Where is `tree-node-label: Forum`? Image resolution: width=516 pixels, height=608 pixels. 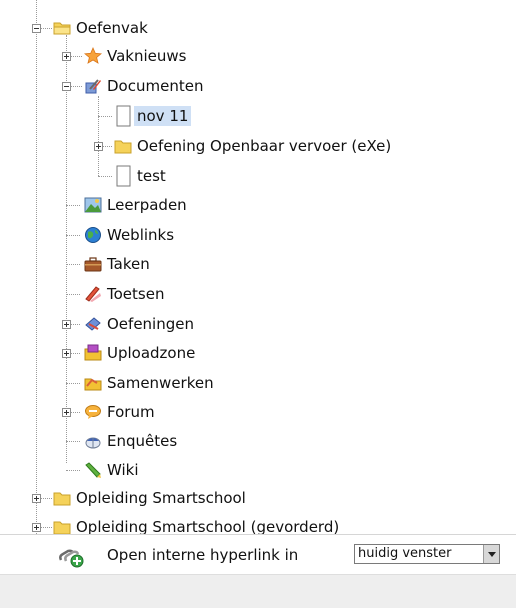 tree-node-label: Forum is located at coordinates (131, 412).